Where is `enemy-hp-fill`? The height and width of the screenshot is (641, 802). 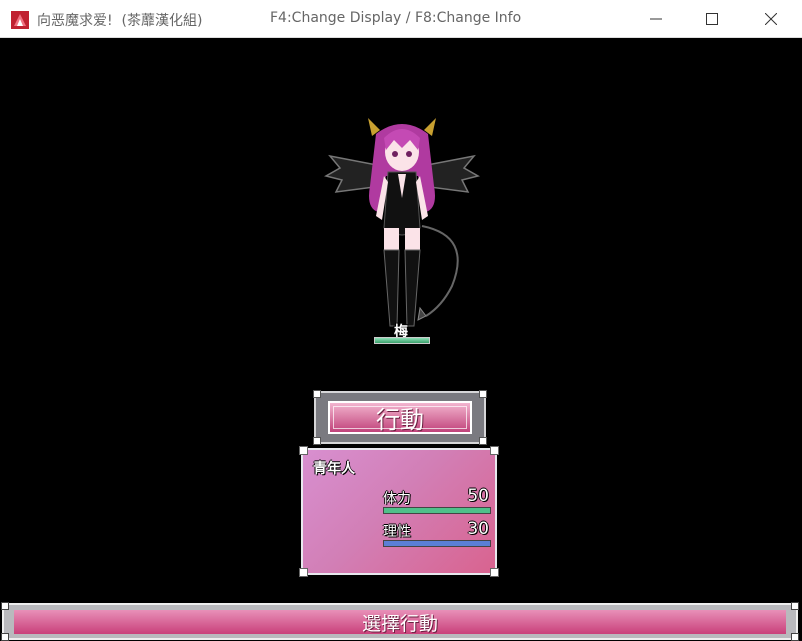
enemy-hp-fill is located at coordinates (402, 340).